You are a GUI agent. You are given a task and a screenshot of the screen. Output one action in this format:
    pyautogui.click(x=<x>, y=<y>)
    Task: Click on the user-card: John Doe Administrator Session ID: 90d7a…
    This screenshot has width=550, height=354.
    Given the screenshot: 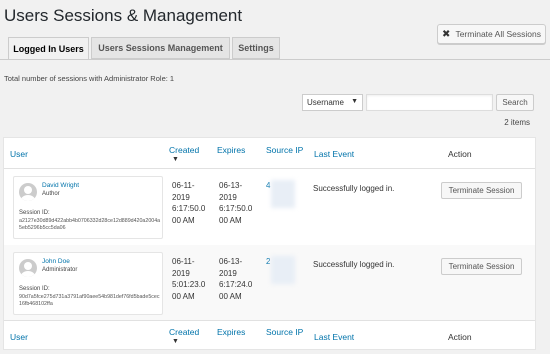 What is the action you would take?
    pyautogui.click(x=88, y=283)
    